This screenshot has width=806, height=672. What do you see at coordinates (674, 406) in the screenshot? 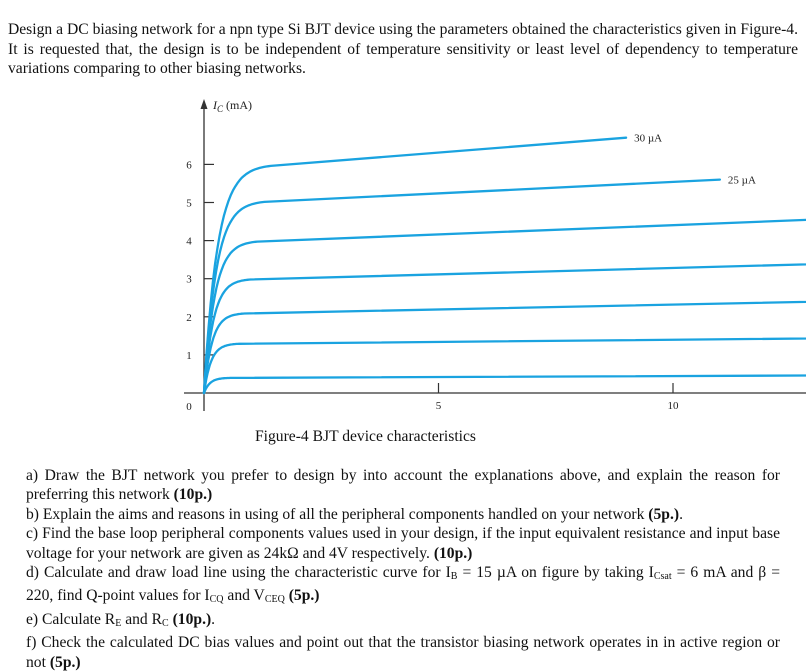
I see `x-tick-label: 10` at bounding box center [674, 406].